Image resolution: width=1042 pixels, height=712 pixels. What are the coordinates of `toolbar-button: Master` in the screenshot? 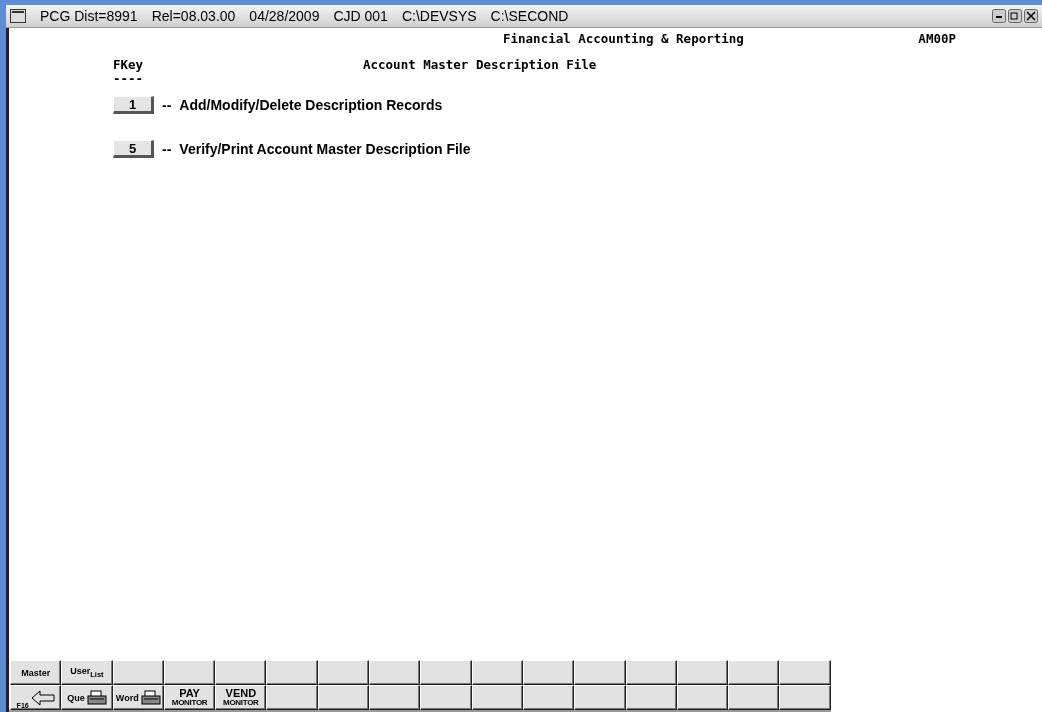 It's located at (36, 672).